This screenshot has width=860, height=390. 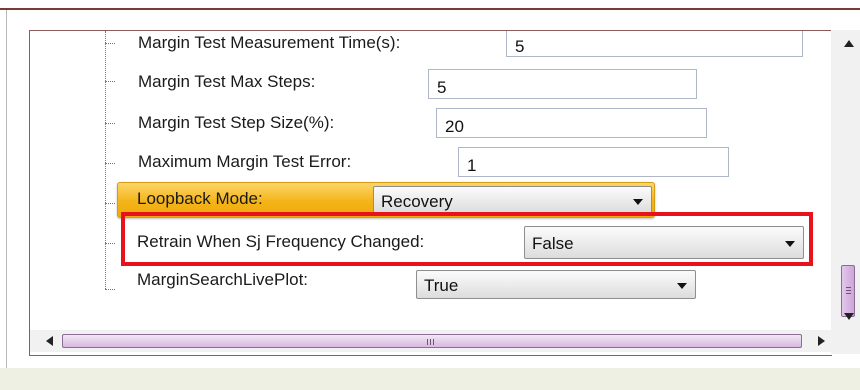 What do you see at coordinates (417, 201) in the screenshot?
I see `loopback-mode-value: Recovery` at bounding box center [417, 201].